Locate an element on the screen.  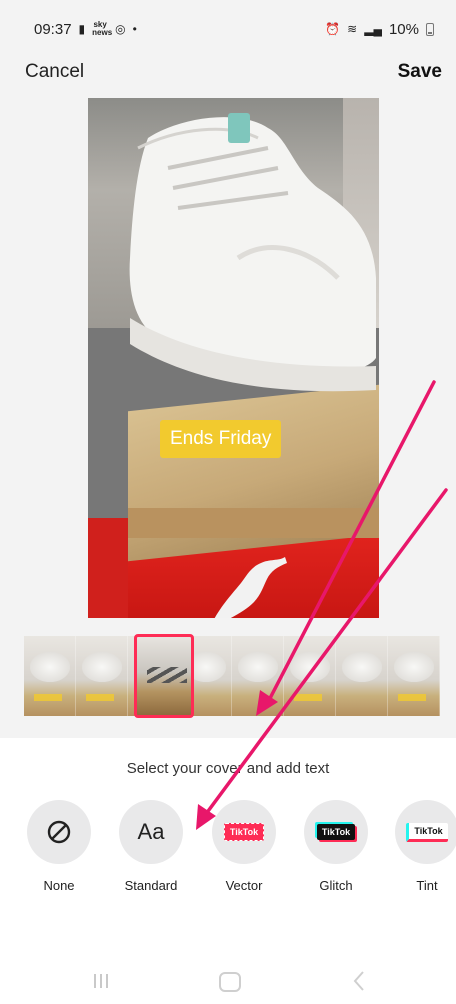
style-label: Standard is located at coordinates (151, 885).